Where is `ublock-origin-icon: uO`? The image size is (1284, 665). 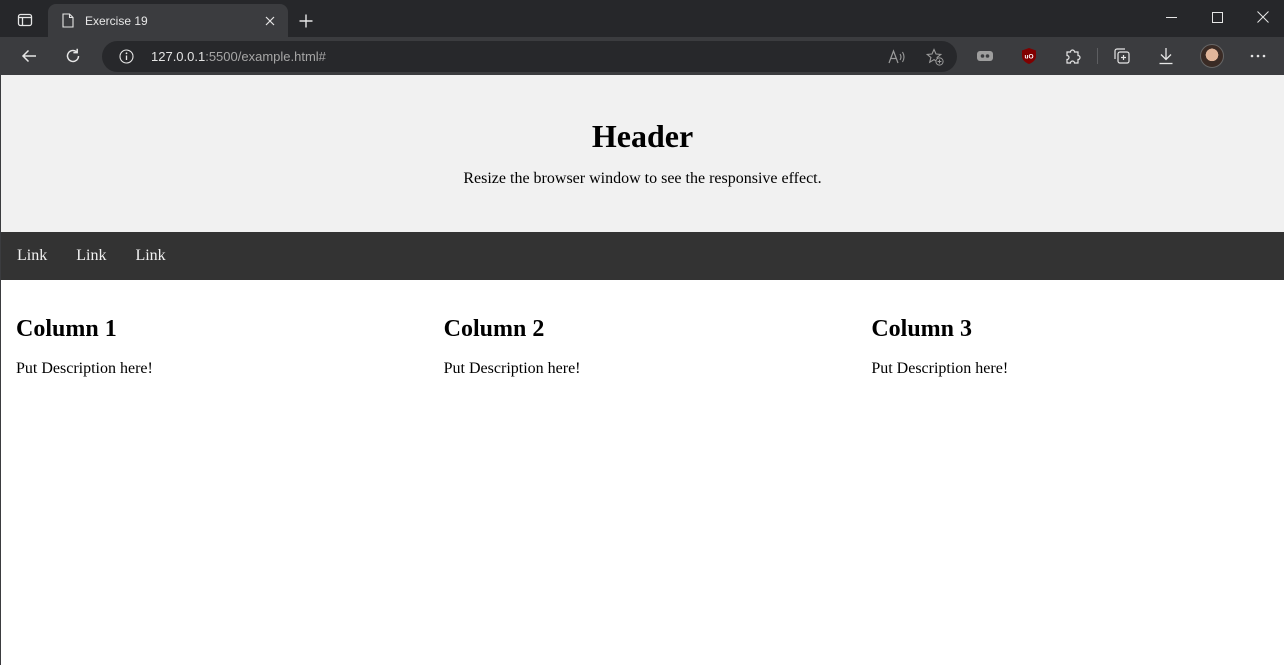
ublock-origin-icon: uO is located at coordinates (1029, 56).